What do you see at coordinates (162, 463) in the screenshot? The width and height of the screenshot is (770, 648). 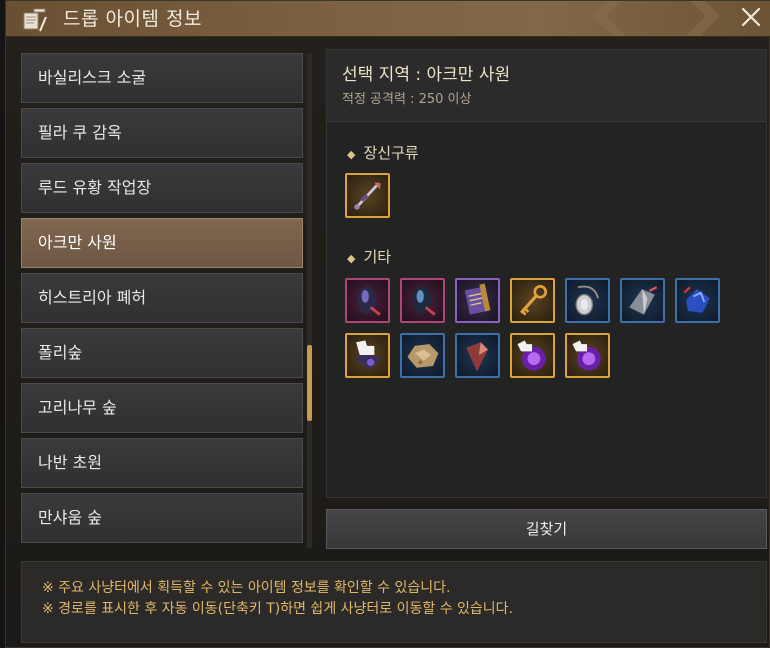 I see `region-item: 나반 초원` at bounding box center [162, 463].